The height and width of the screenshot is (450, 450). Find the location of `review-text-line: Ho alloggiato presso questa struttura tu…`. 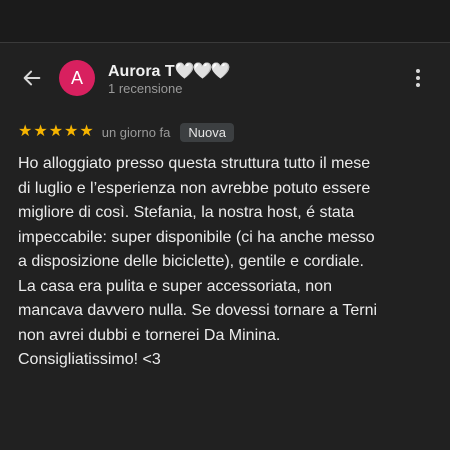

review-text-line: Ho alloggiato presso questa struttura tu… is located at coordinates (194, 163).